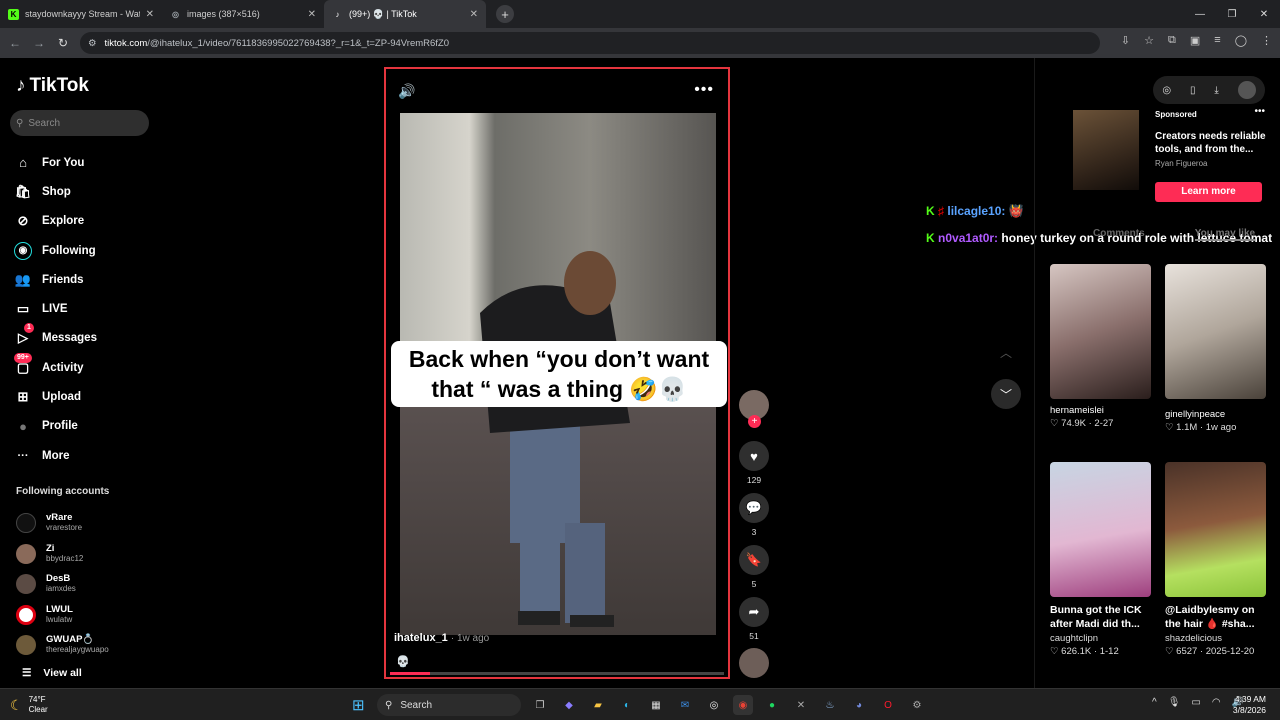 This screenshot has width=1280, height=720. I want to click on taskbar-search: ⚲ Search, so click(449, 705).